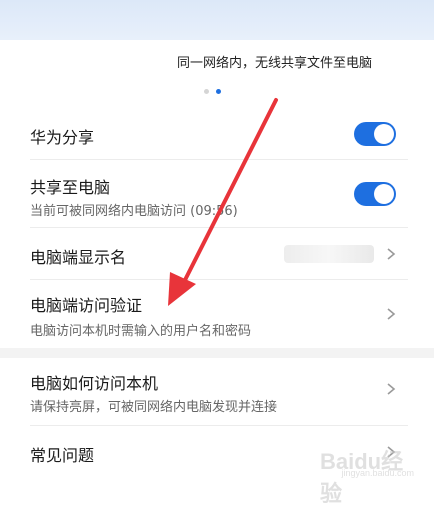 This screenshot has height=508, width=434. I want to click on setting-title: 常见问题, so click(62, 455).